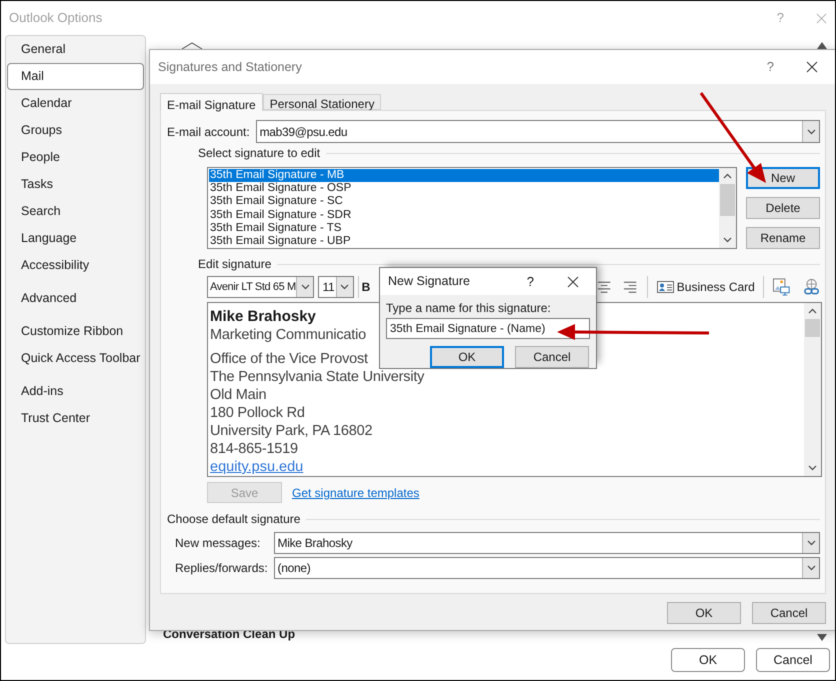 This screenshot has width=836, height=681. What do you see at coordinates (783, 178) in the screenshot?
I see `dialog-button: New` at bounding box center [783, 178].